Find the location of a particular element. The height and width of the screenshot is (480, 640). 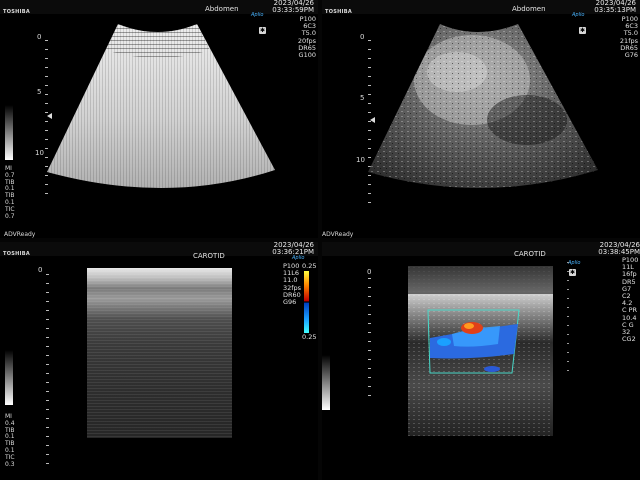

color-scale-max: 0.25 is located at coordinates (309, 266).